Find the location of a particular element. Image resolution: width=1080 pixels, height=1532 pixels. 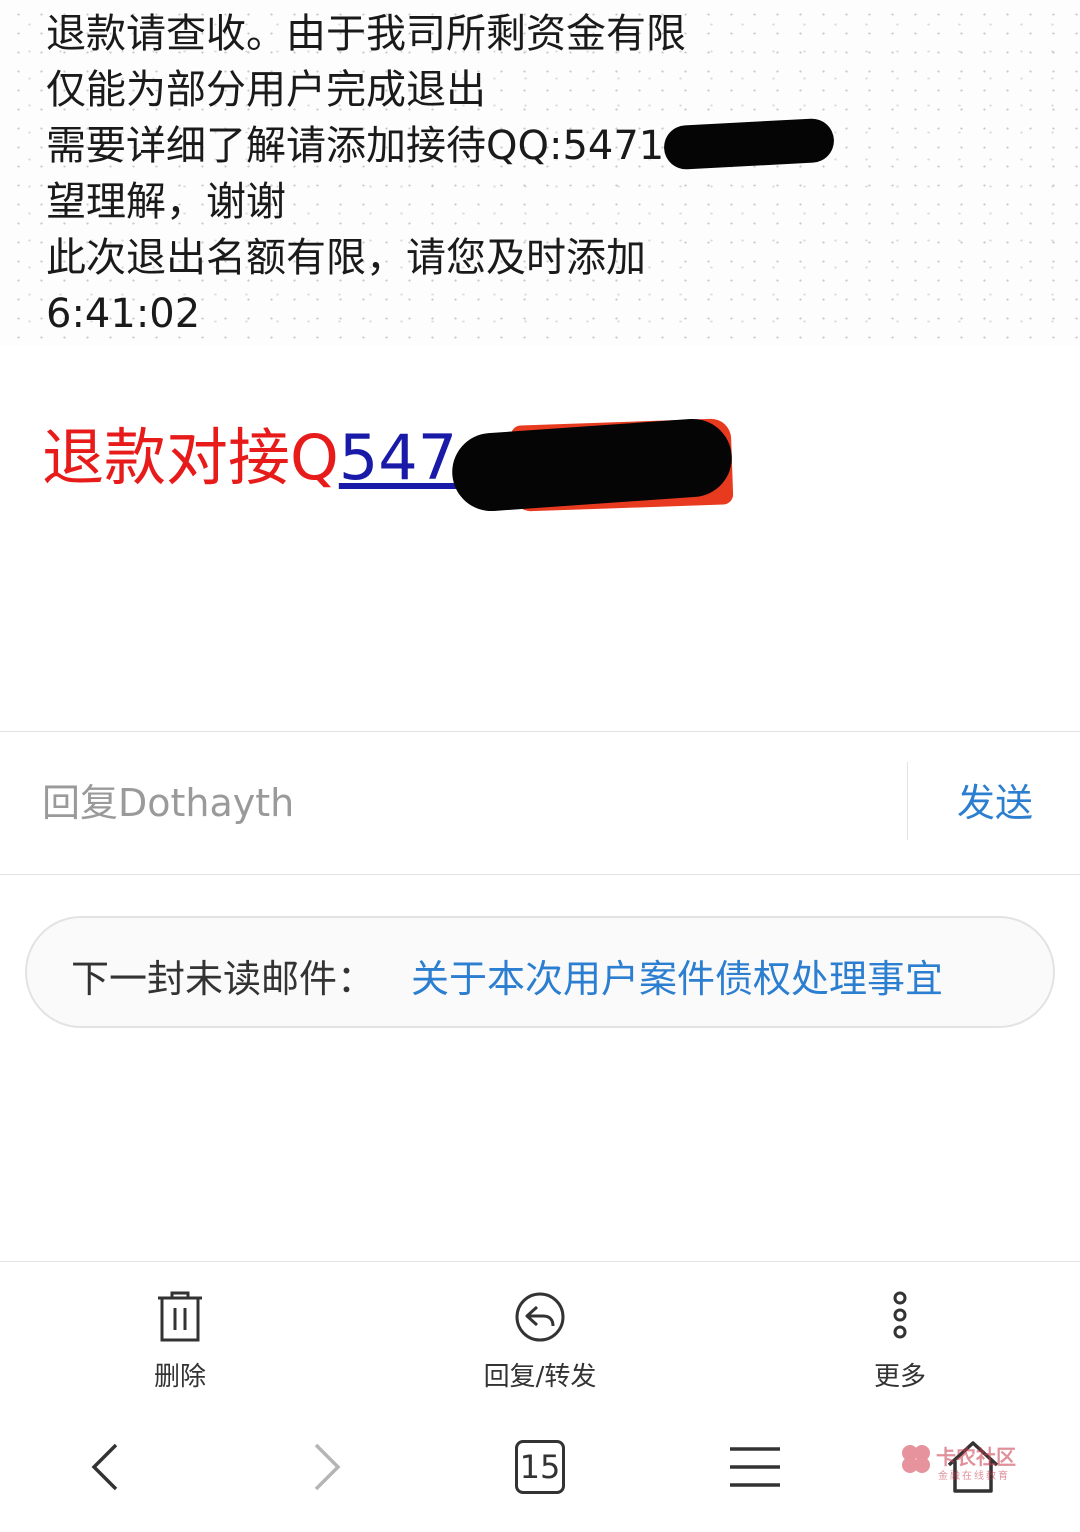

message-line: 仅能为部分用户完成退出 is located at coordinates (266, 90).